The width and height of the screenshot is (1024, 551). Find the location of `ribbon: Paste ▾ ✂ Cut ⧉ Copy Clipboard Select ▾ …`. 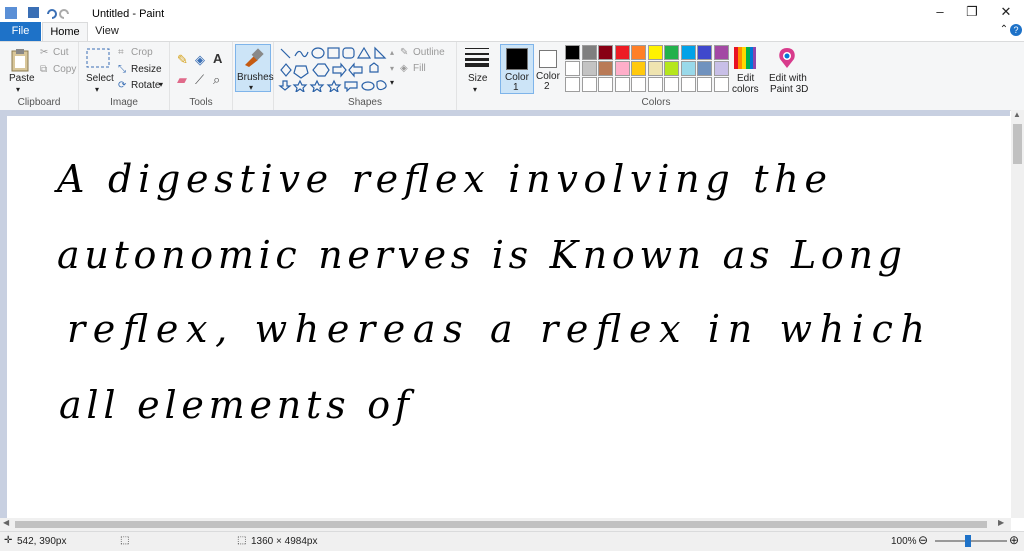

ribbon: Paste ▾ ✂ Cut ⧉ Copy Clipboard Select ▾ … is located at coordinates (512, 76).